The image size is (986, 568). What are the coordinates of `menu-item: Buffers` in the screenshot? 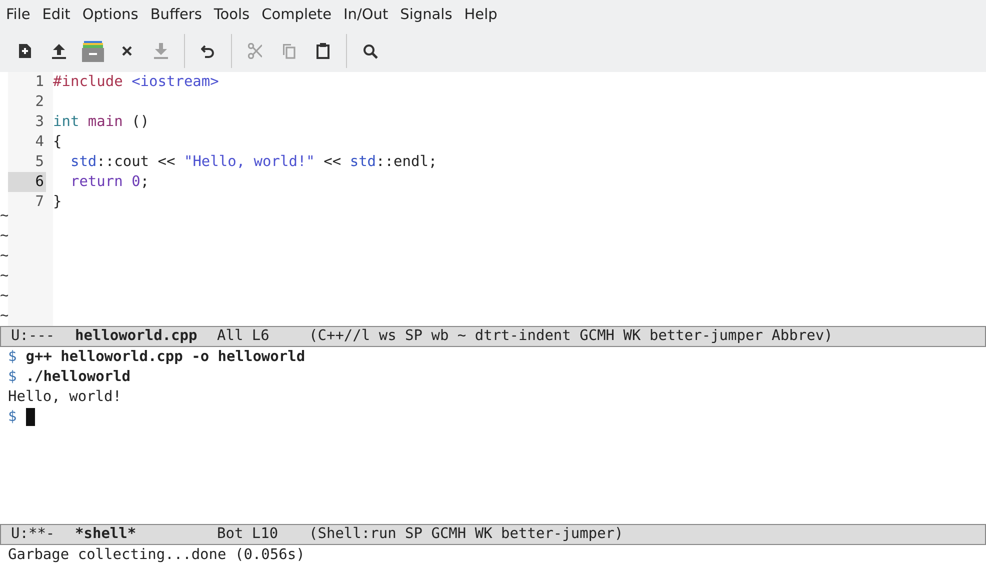 It's located at (176, 15).